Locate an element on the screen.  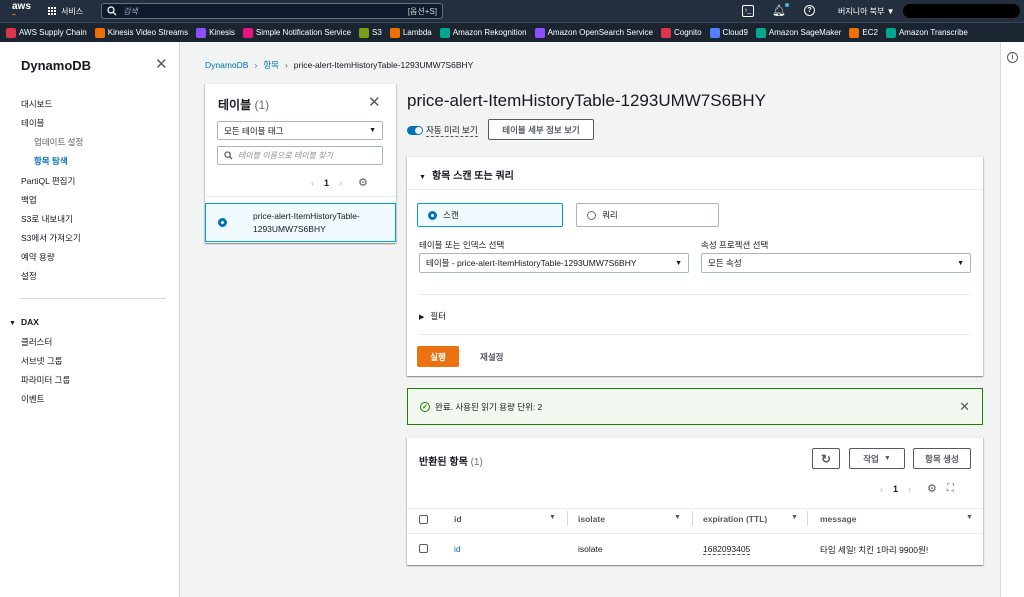
favorite-s3: S3 is located at coordinates (370, 32).